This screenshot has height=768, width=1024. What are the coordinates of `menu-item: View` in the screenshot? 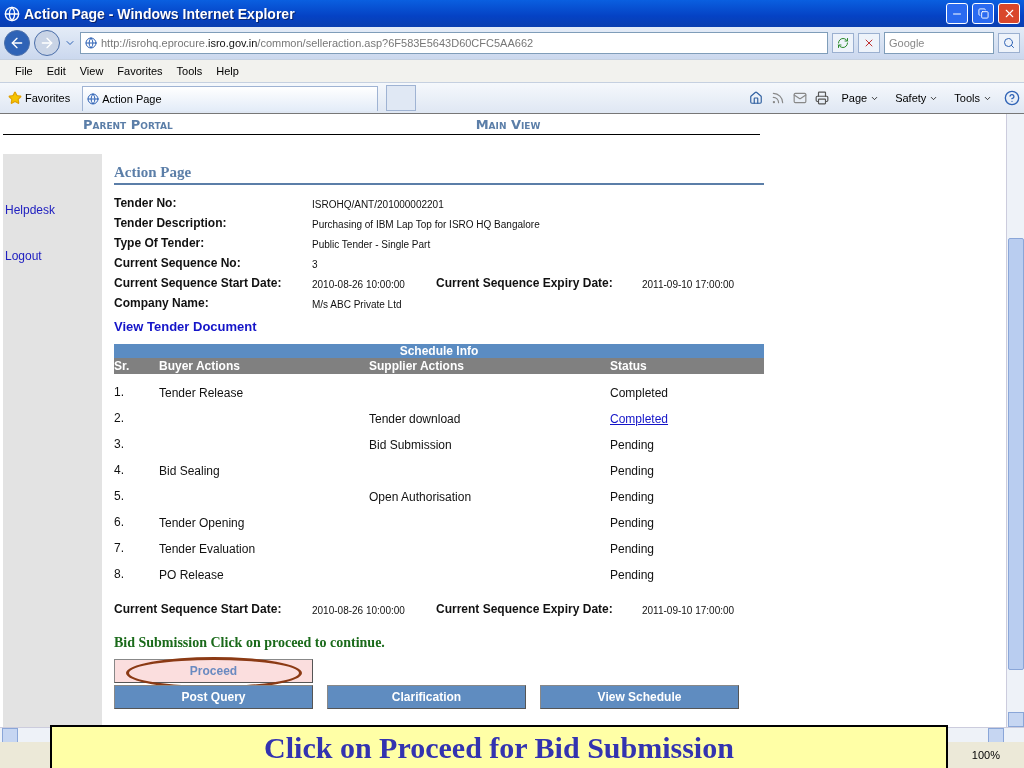 It's located at (91, 71).